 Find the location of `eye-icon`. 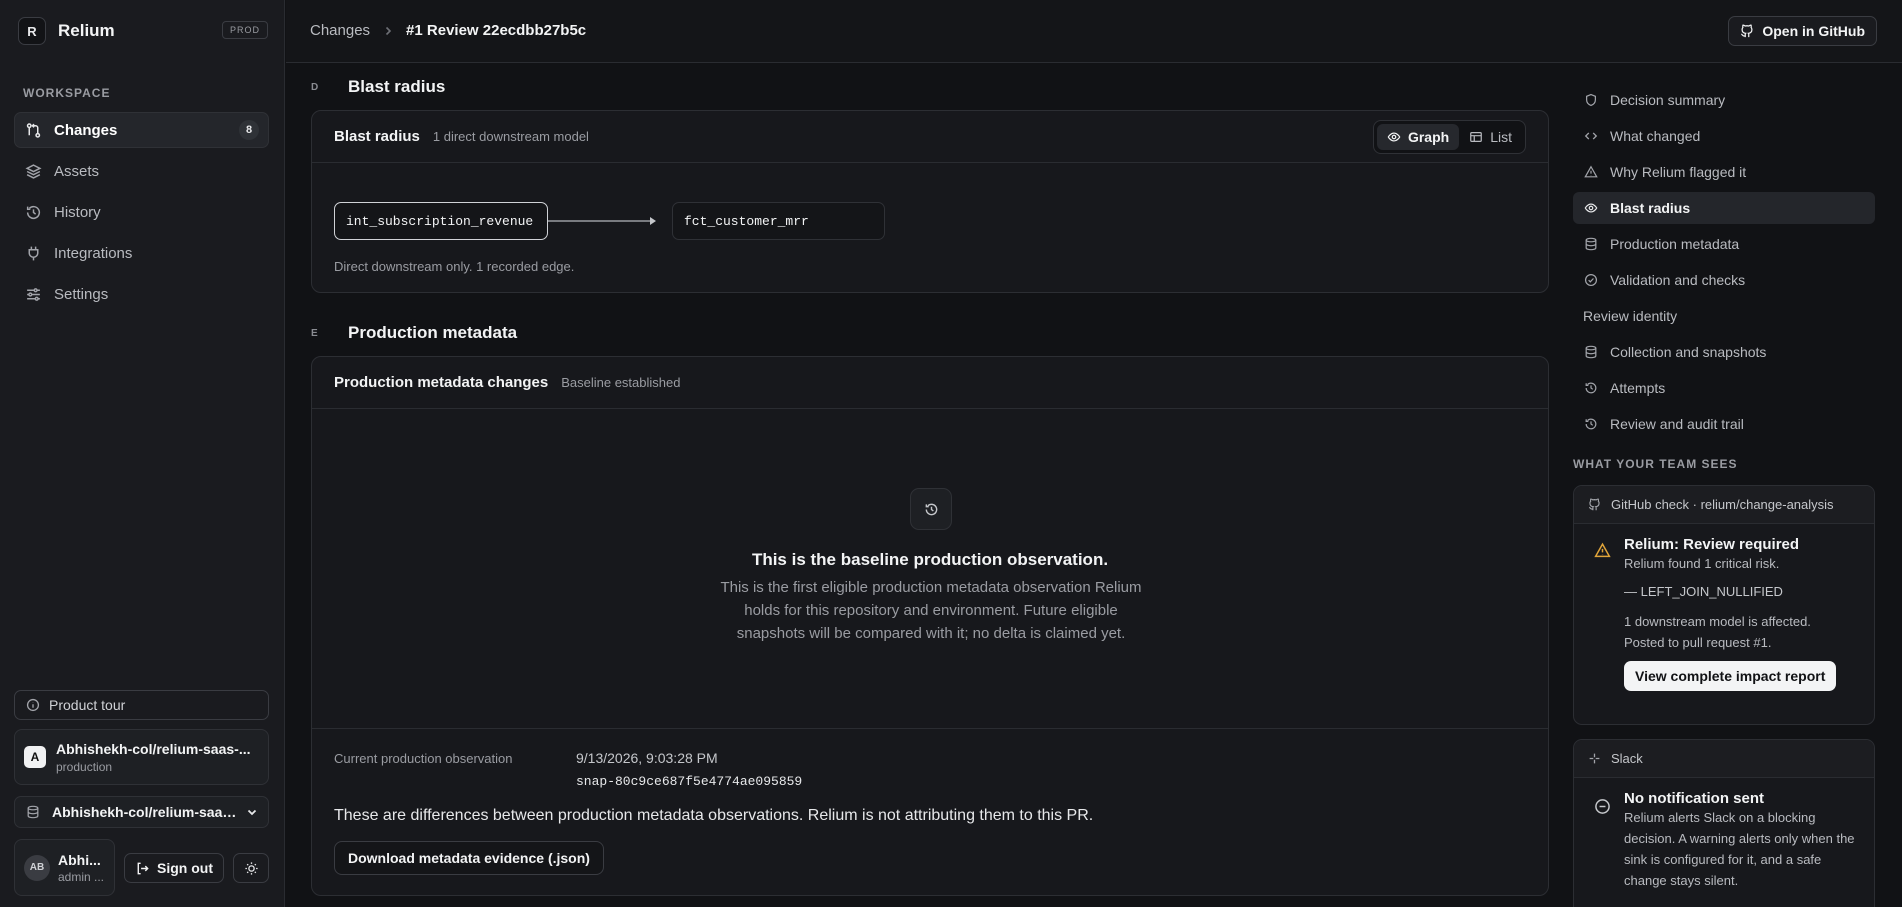

eye-icon is located at coordinates (1591, 208).